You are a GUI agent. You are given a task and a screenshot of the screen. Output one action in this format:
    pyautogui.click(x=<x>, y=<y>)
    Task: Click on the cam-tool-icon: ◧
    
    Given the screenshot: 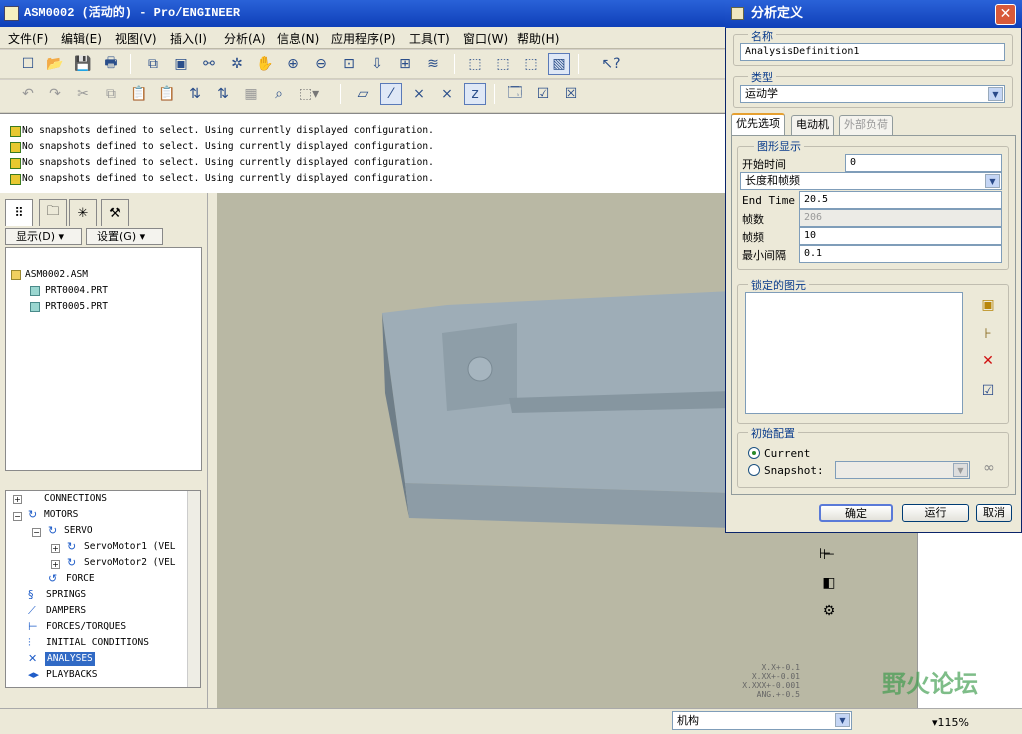 What is the action you would take?
    pyautogui.click(x=829, y=583)
    